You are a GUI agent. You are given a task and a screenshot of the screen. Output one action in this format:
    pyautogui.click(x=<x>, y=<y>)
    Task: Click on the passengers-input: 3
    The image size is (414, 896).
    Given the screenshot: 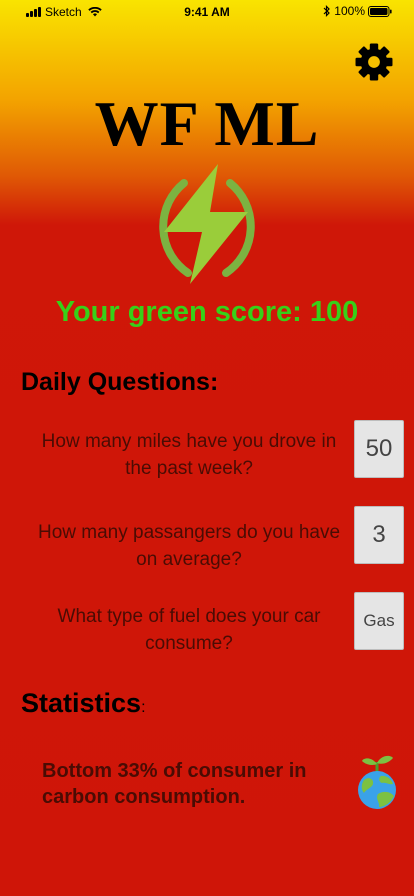 What is the action you would take?
    pyautogui.click(x=379, y=535)
    